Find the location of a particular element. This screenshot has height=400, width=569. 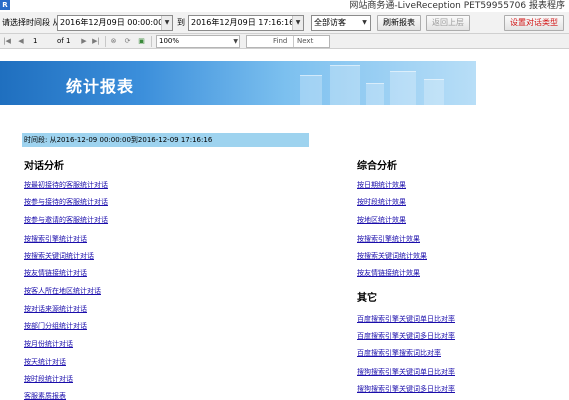

report-link: 按搜索关键词统计效果 is located at coordinates (392, 256).